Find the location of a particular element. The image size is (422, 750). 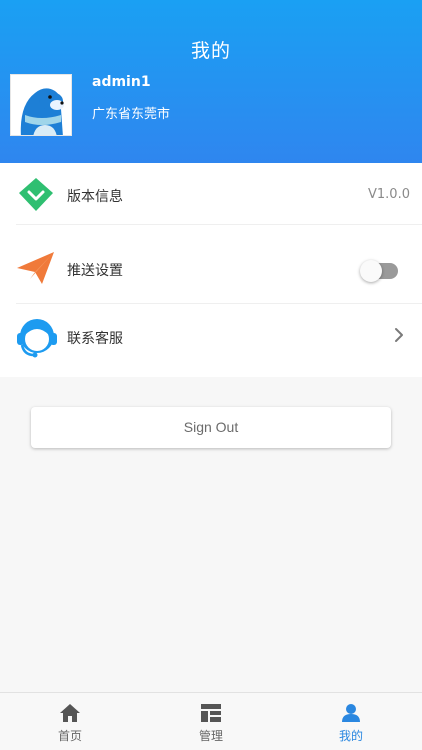

tab-mine: 我的 is located at coordinates (351, 721).